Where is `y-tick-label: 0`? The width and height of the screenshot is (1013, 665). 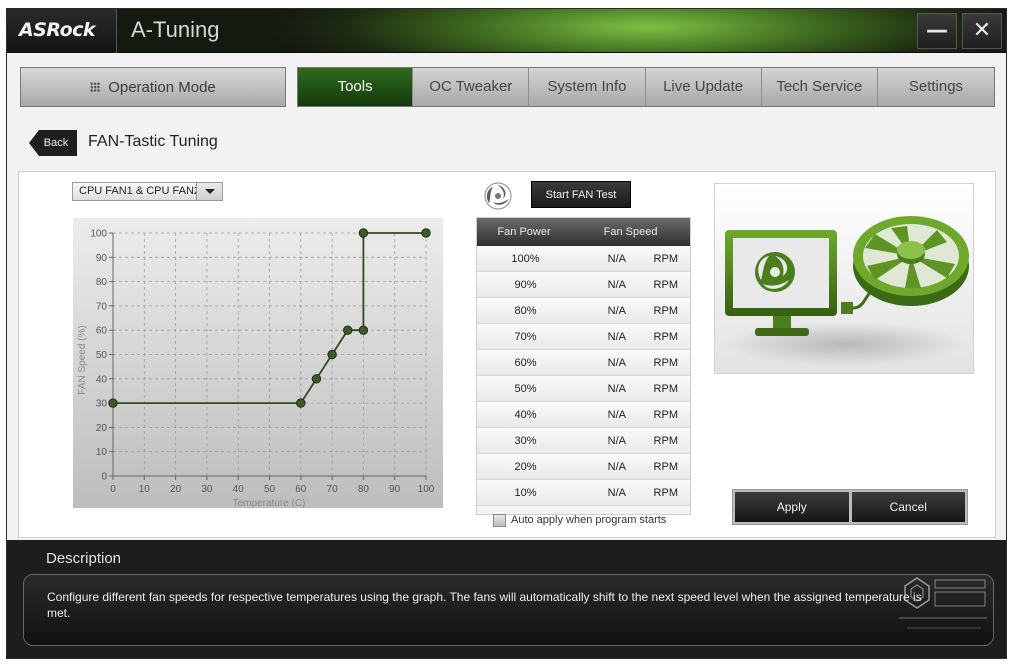 y-tick-label: 0 is located at coordinates (104, 477).